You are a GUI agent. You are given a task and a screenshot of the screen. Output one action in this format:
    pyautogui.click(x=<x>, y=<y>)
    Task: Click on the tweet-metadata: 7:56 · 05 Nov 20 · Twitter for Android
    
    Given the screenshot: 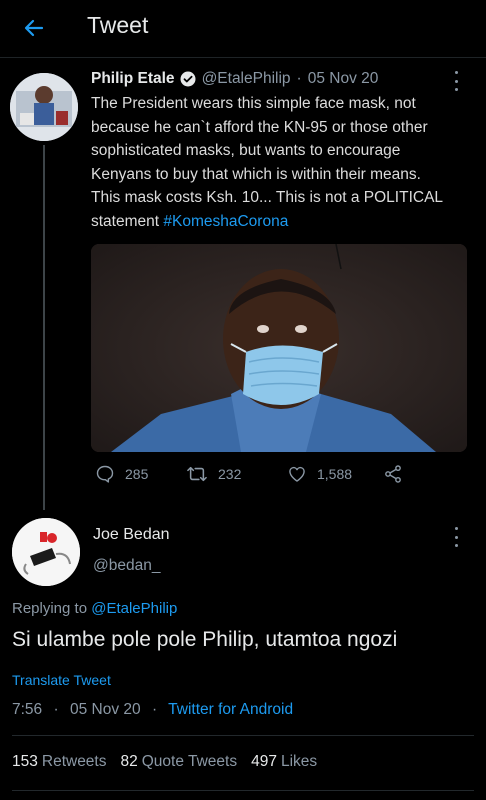 What is the action you would take?
    pyautogui.click(x=152, y=710)
    